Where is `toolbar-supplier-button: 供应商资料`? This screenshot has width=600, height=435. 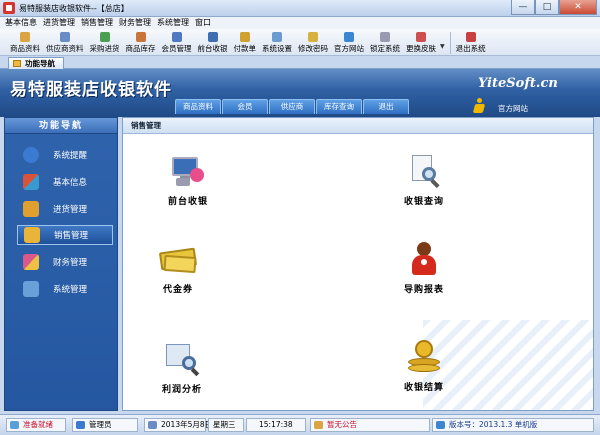
toolbar-supplier-button: 供应商资料 is located at coordinates (65, 42).